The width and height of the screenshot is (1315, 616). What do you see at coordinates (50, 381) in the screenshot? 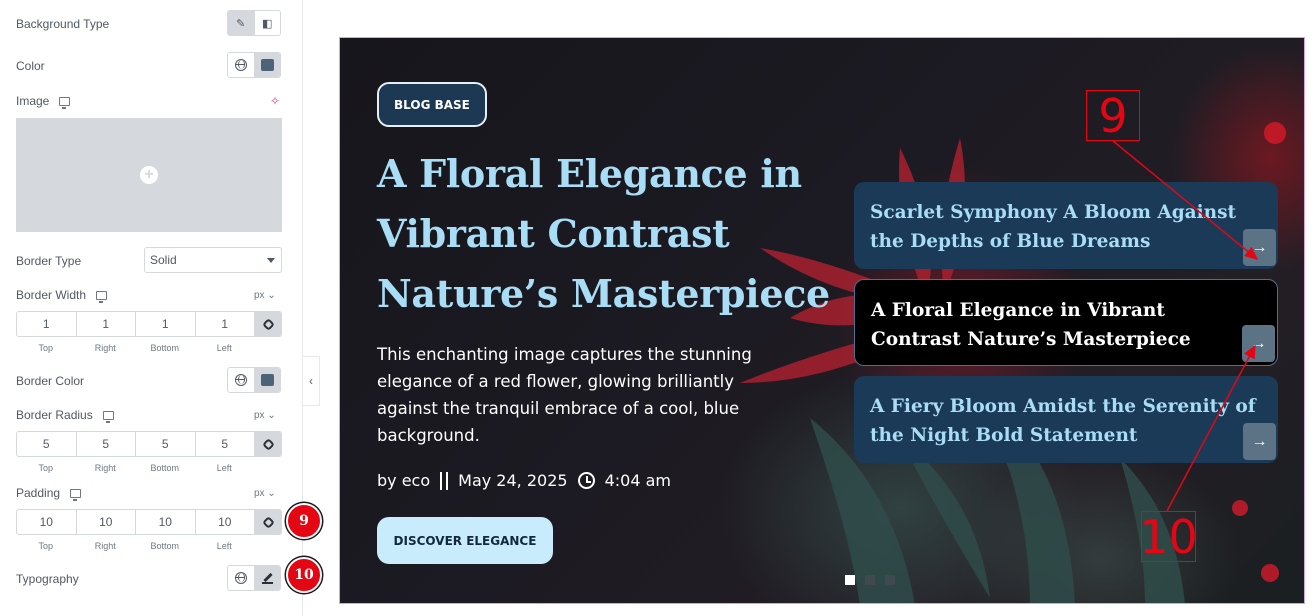
I see `border-color-label: Border Color` at bounding box center [50, 381].